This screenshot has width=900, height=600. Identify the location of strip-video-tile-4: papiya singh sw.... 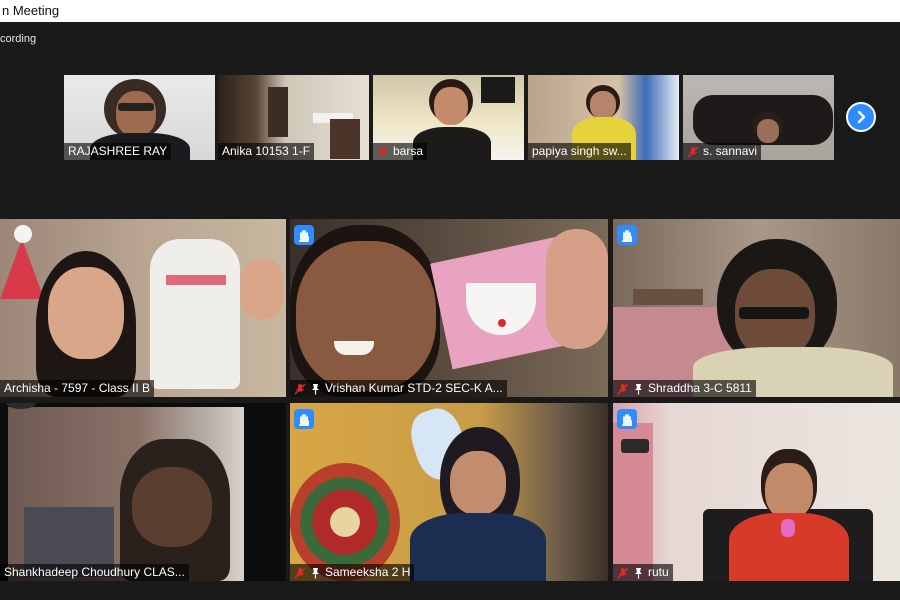
(603, 117).